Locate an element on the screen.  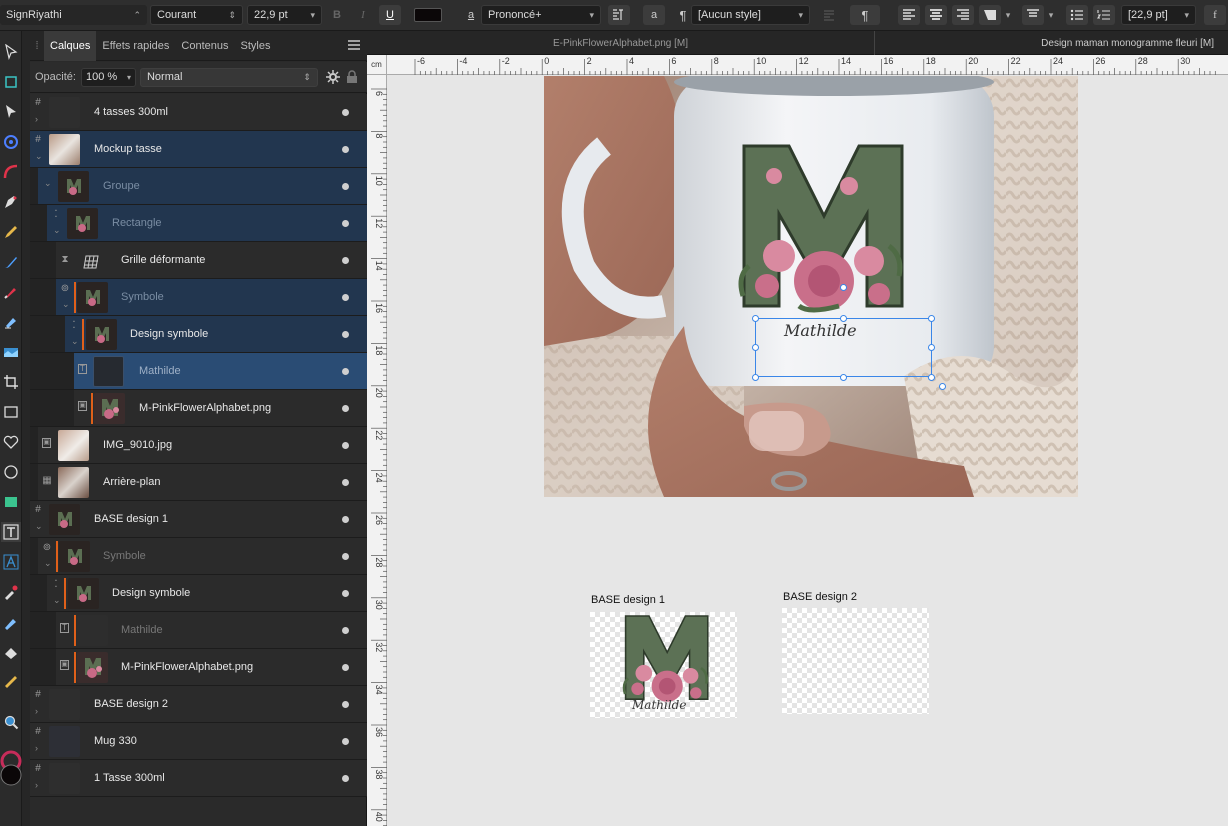
blend-mode-dropdown: Normal ⇕ is located at coordinates (228, 77).